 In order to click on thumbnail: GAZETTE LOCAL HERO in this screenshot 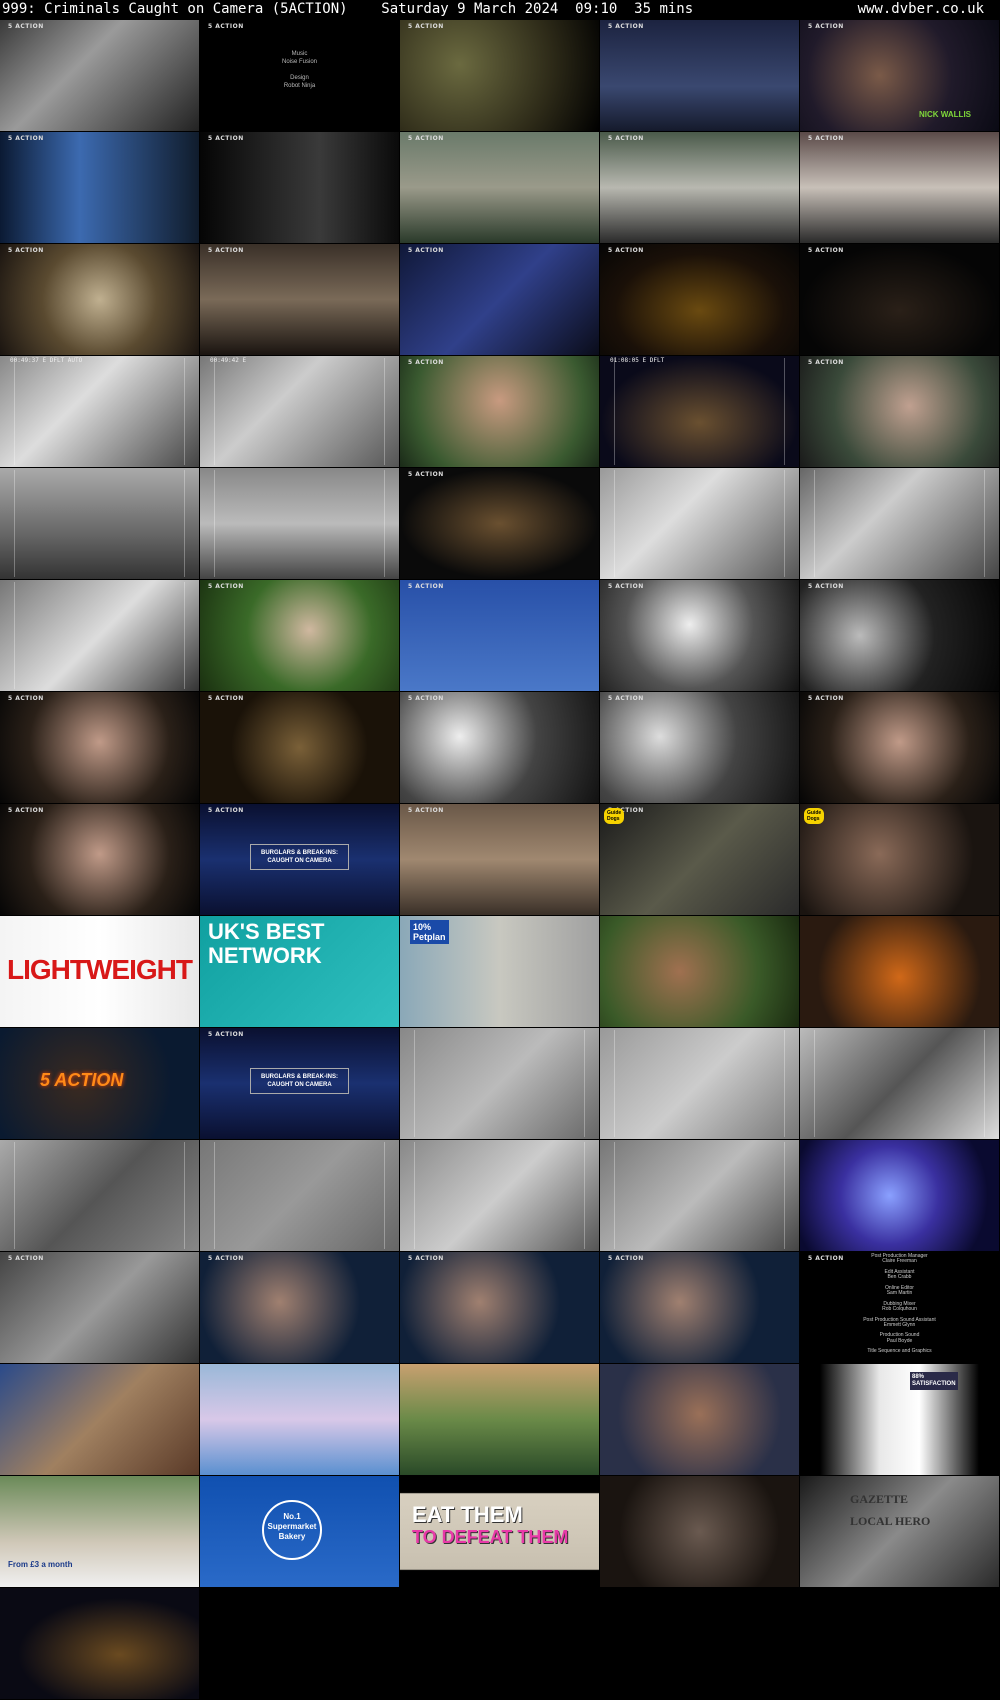, I will do `click(899, 1531)`.